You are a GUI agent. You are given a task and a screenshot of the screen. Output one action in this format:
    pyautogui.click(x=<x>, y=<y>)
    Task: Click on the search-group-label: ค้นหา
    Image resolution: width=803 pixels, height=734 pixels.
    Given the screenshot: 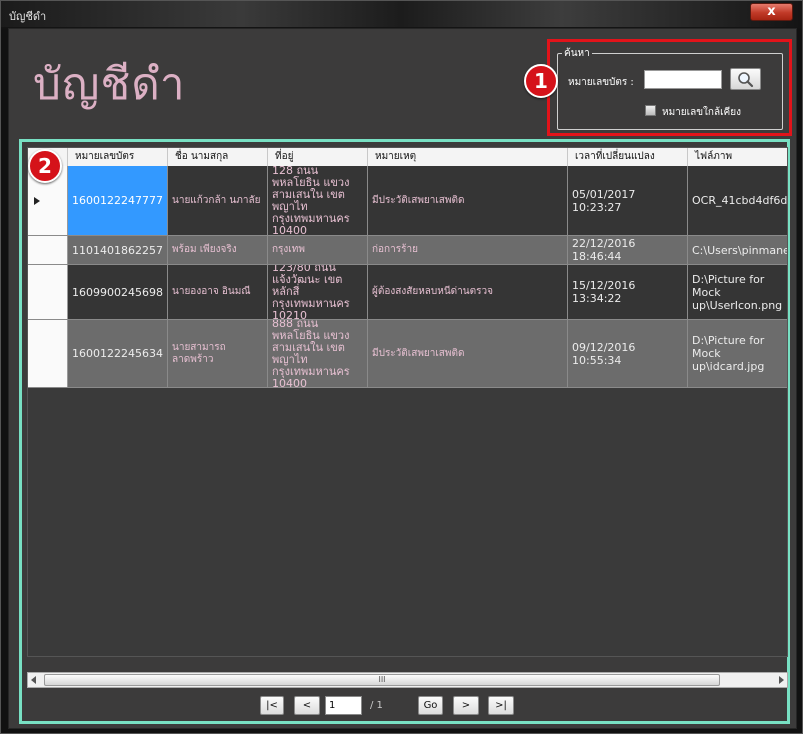 What is the action you would take?
    pyautogui.click(x=577, y=53)
    